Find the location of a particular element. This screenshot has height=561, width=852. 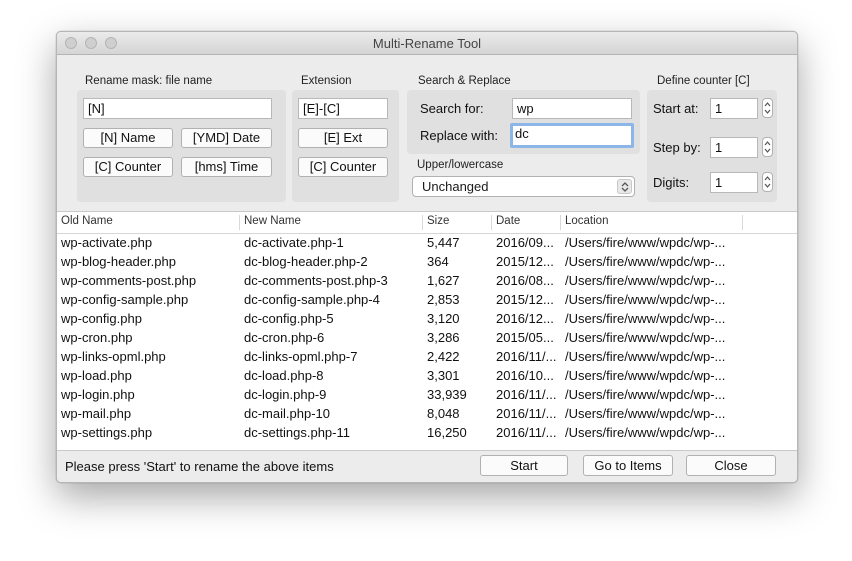

case-label: Upper/lowercase is located at coordinates (460, 165).